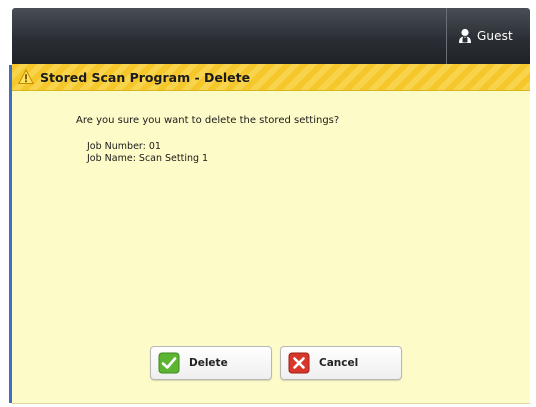 Image resolution: width=536 pixels, height=407 pixels. I want to click on delete-button: Delete, so click(211, 363).